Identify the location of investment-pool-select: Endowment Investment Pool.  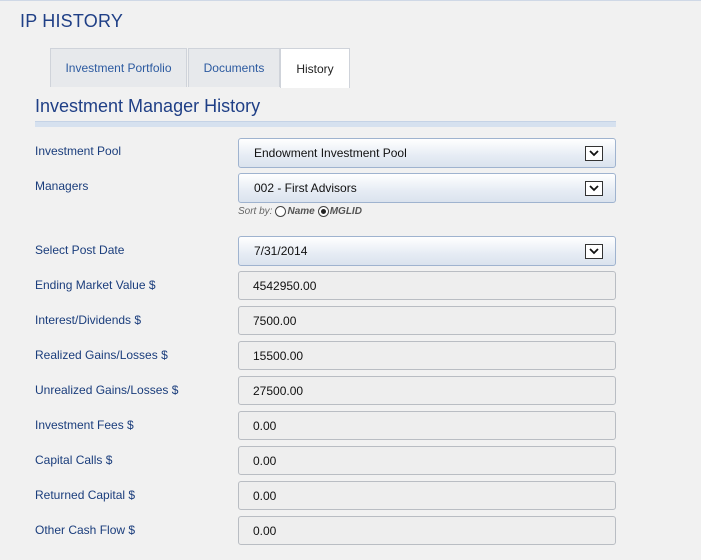
(427, 153).